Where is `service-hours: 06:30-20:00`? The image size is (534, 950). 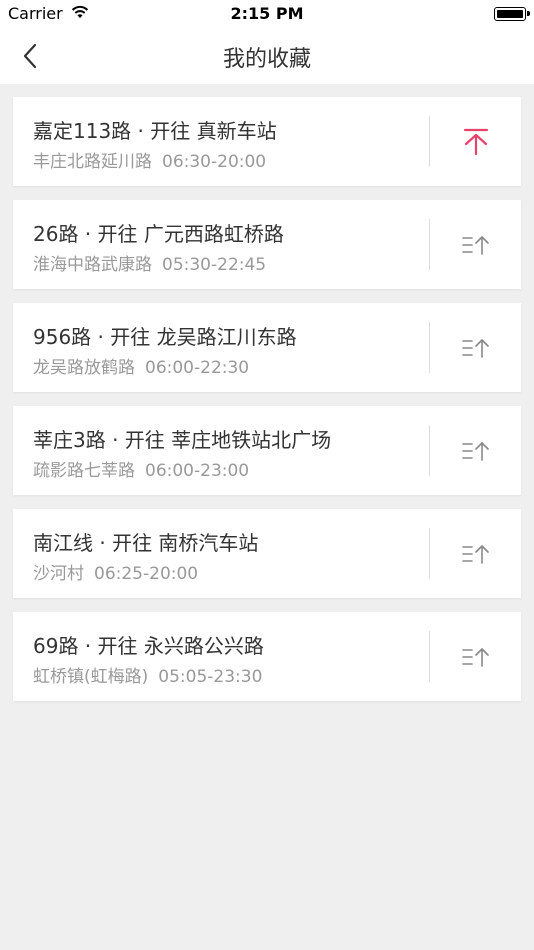
service-hours: 06:30-20:00 is located at coordinates (214, 162).